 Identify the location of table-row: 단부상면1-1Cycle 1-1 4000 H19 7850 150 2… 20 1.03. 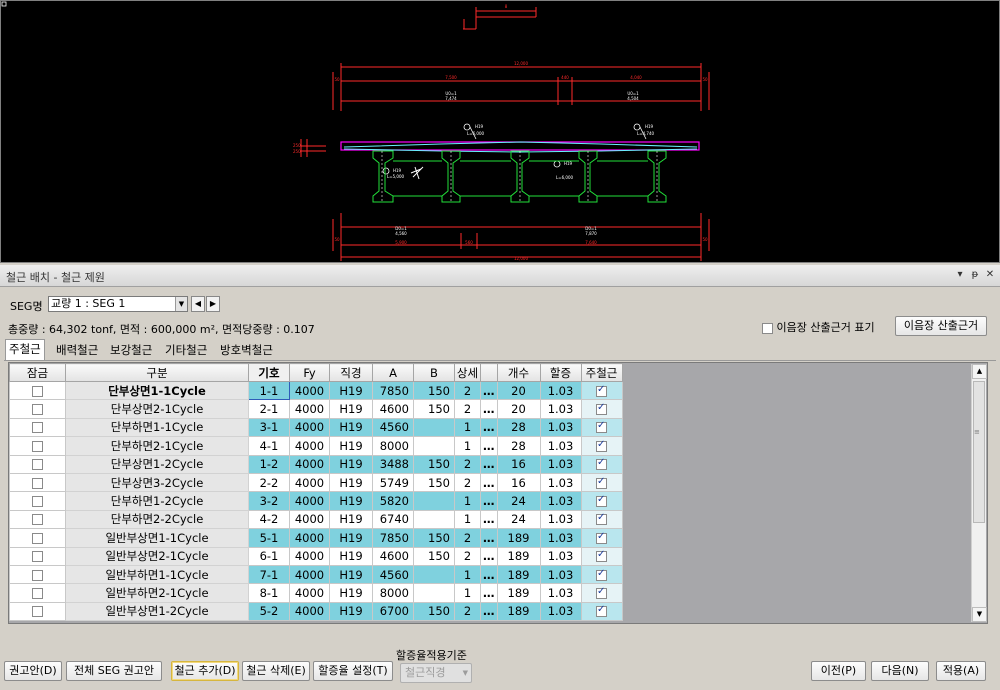
(316, 390).